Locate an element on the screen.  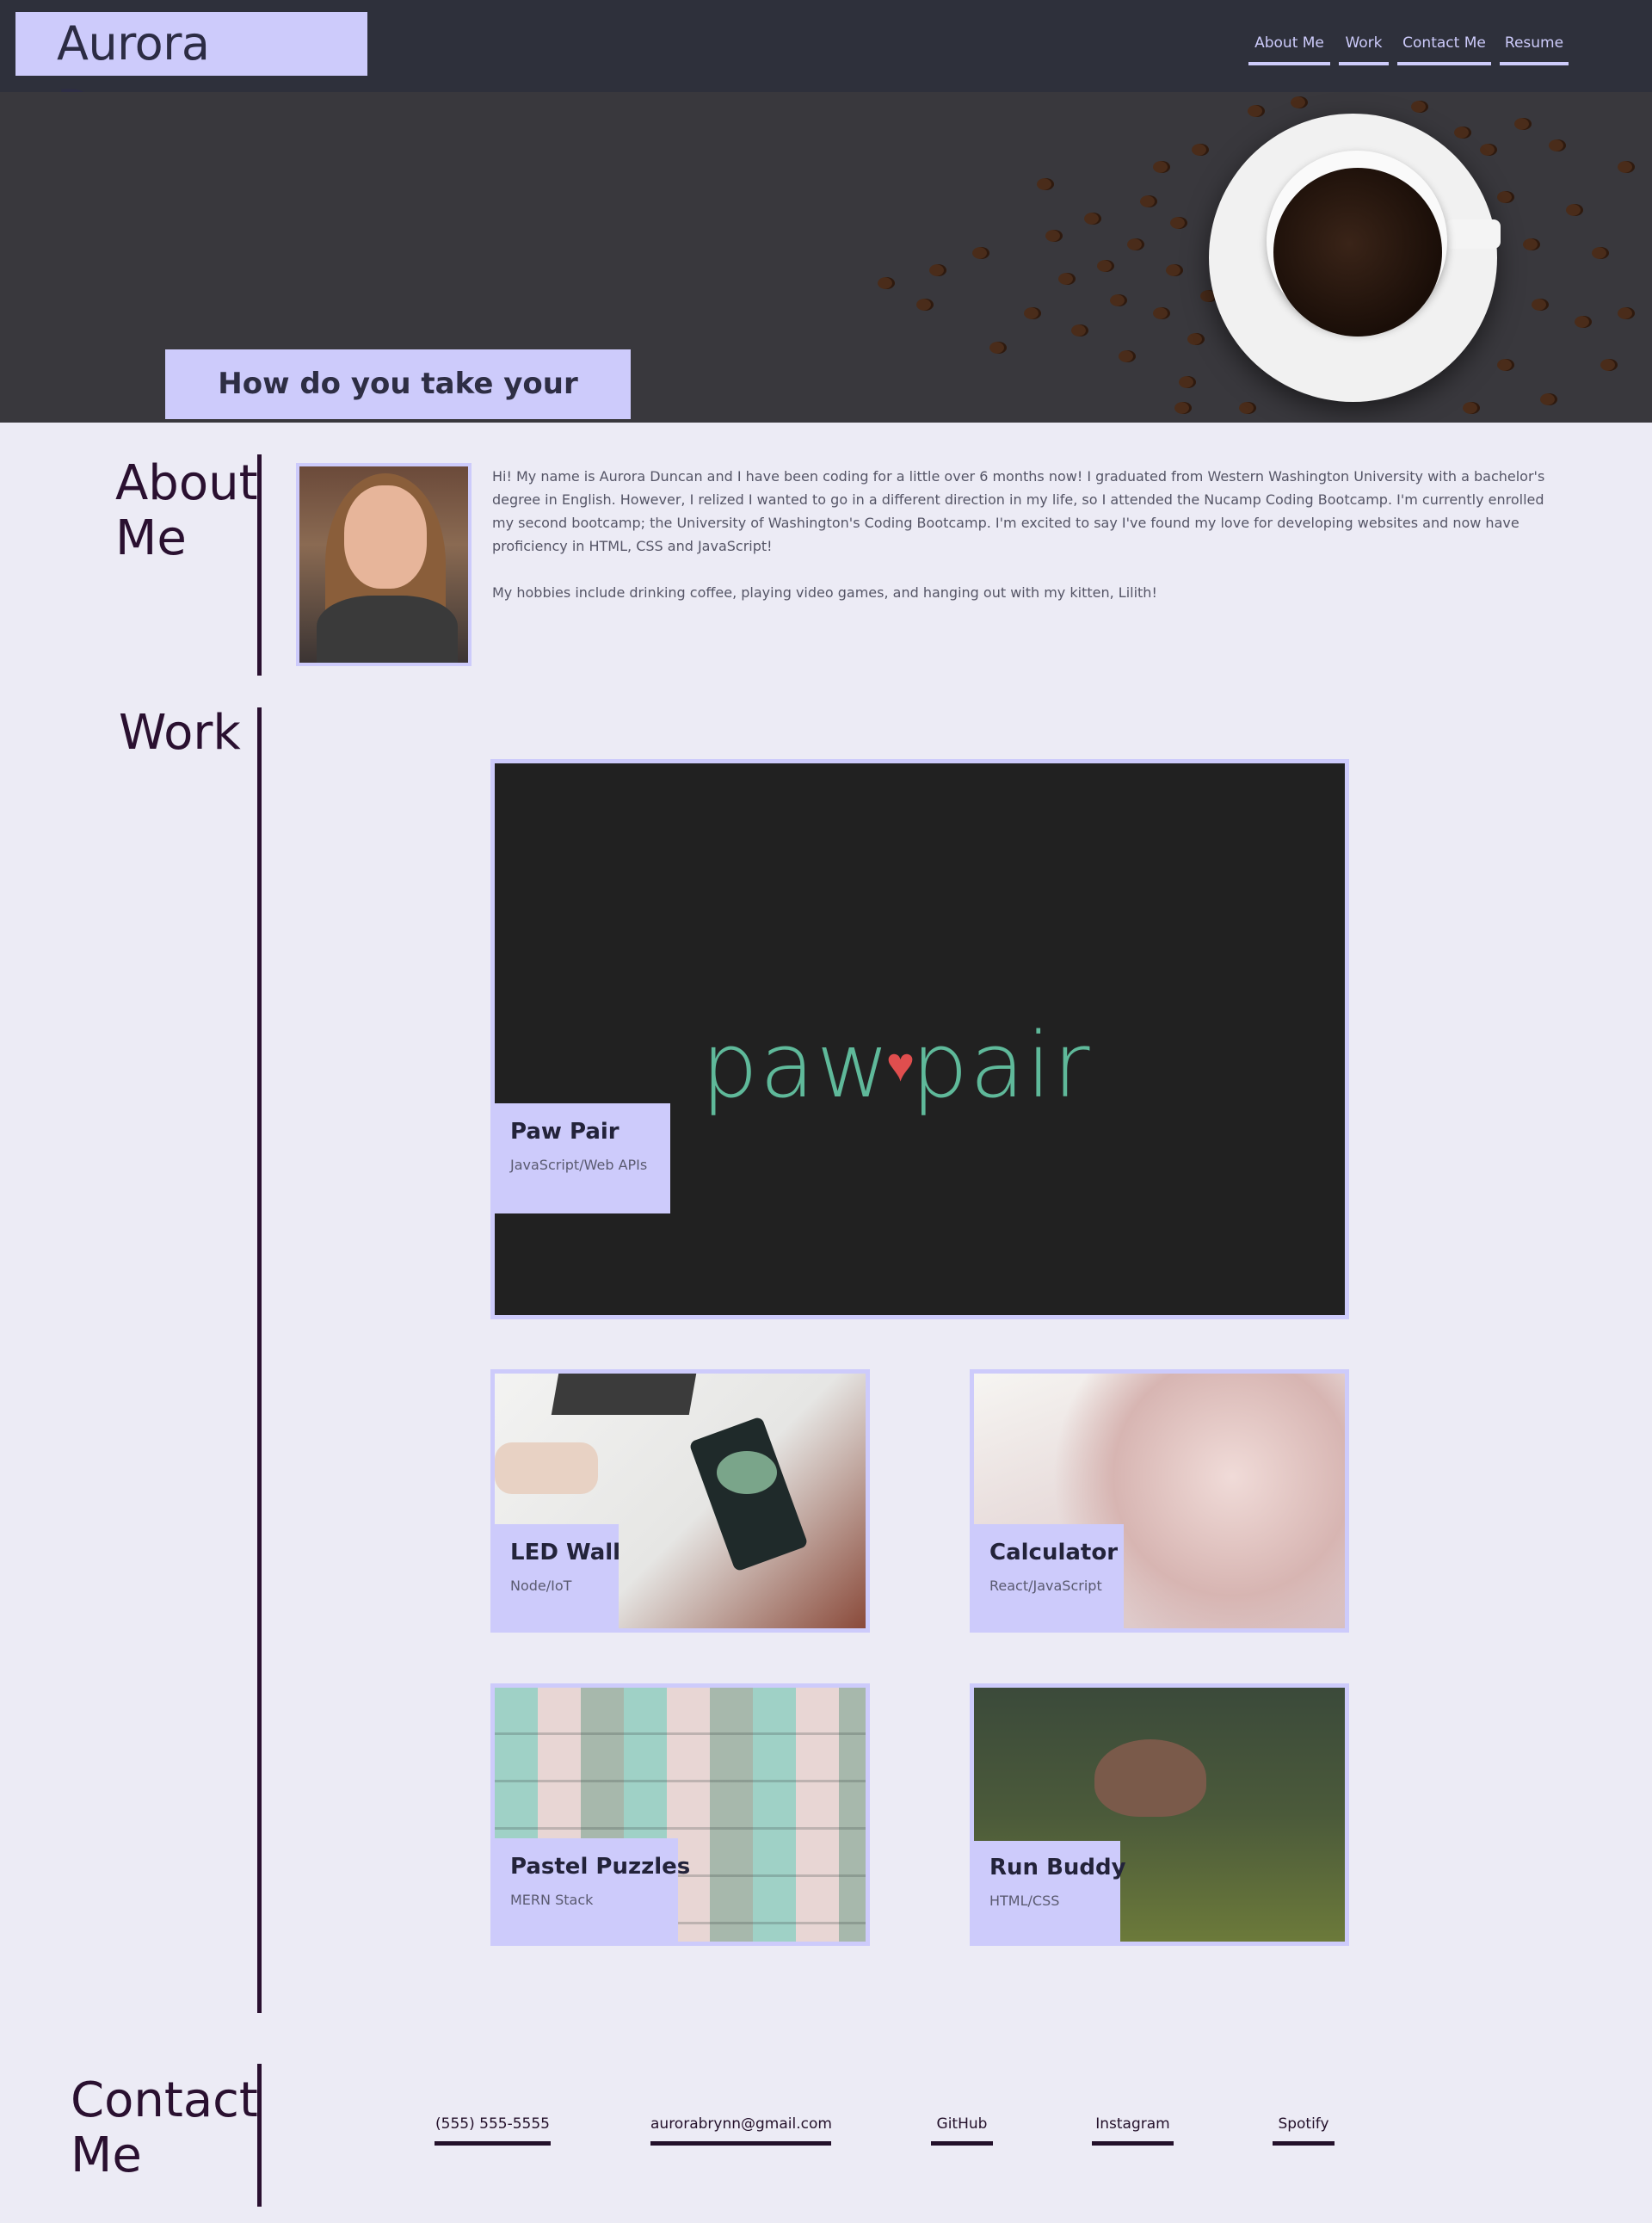
project-label: Paw Pair JavaScript/Web APIs is located at coordinates (582, 1158).